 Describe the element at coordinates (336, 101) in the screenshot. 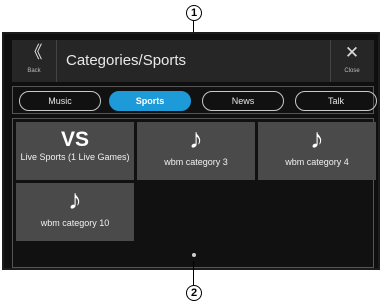

I see `tab-talk: Talk` at that location.